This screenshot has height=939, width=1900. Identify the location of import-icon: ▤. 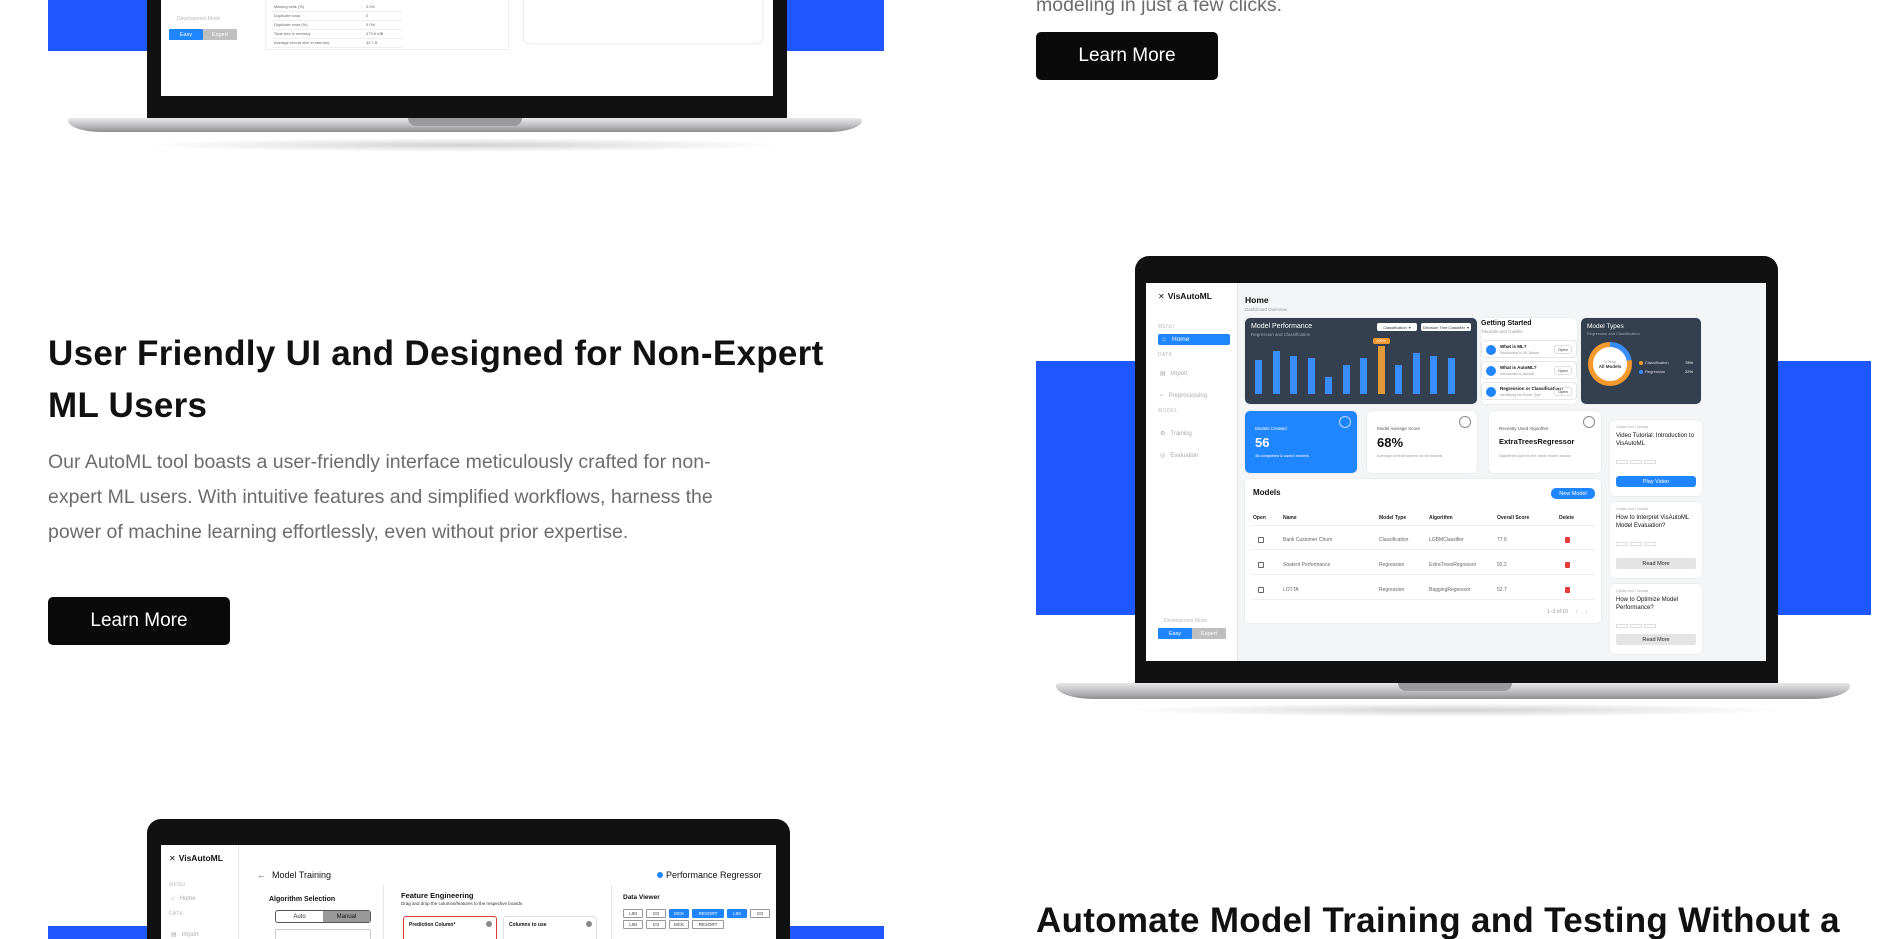
(1163, 374).